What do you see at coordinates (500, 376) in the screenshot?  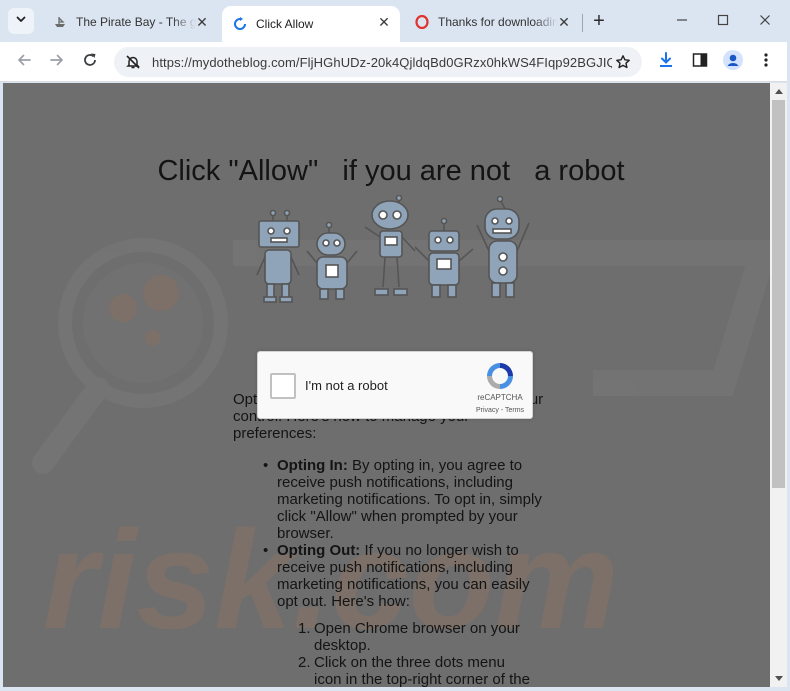 I see `recaptcha-logo-icon` at bounding box center [500, 376].